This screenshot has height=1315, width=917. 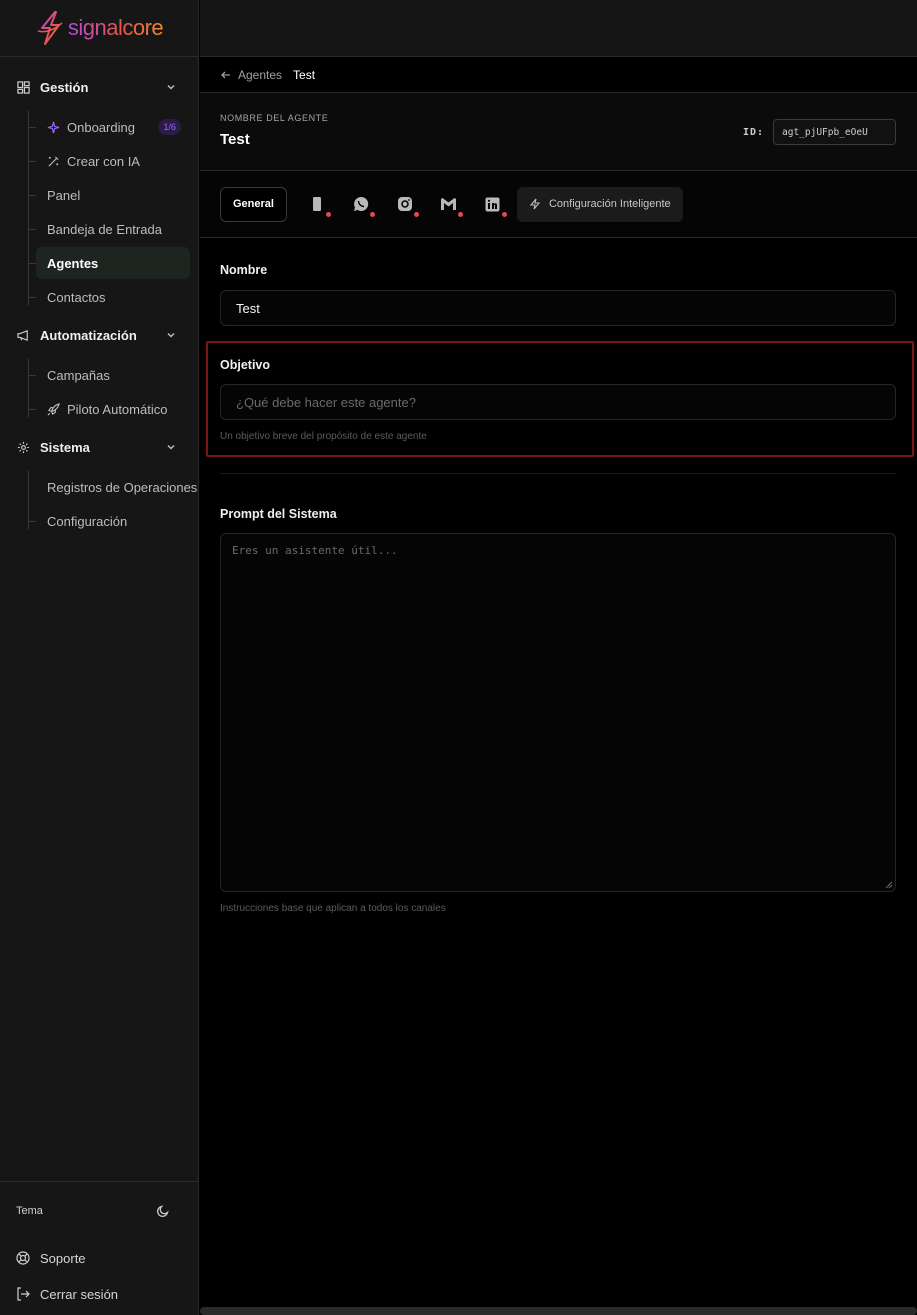 What do you see at coordinates (245, 365) in the screenshot?
I see `objetivo-label: Objetivo` at bounding box center [245, 365].